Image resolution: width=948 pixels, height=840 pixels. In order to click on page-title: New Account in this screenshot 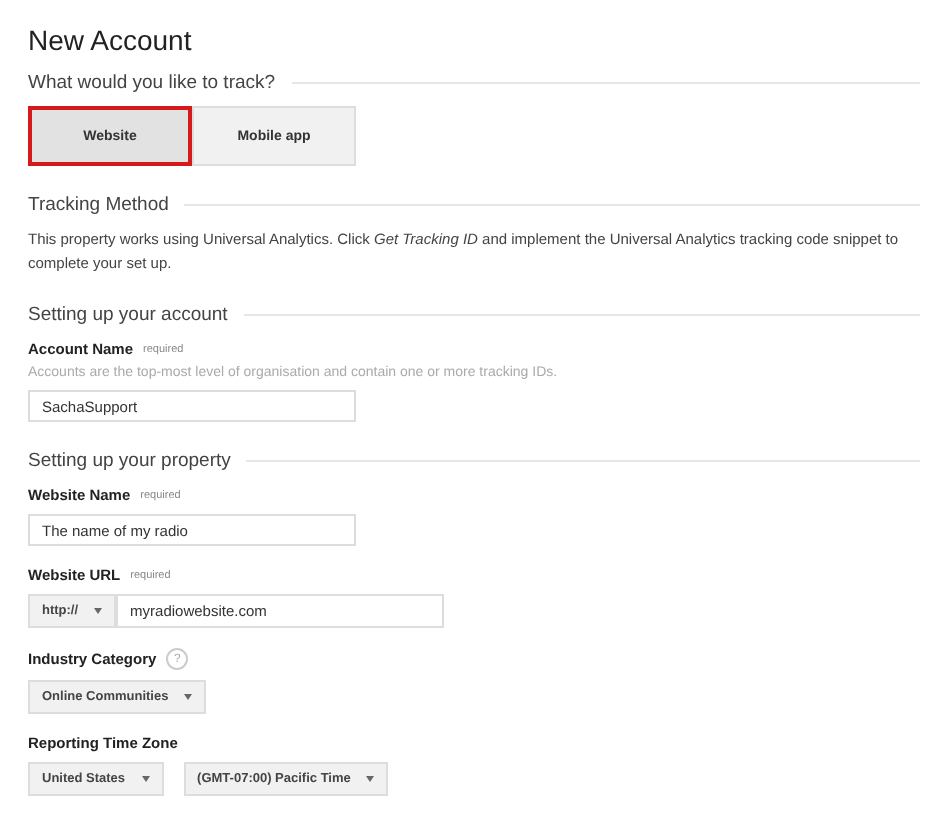, I will do `click(111, 40)`.